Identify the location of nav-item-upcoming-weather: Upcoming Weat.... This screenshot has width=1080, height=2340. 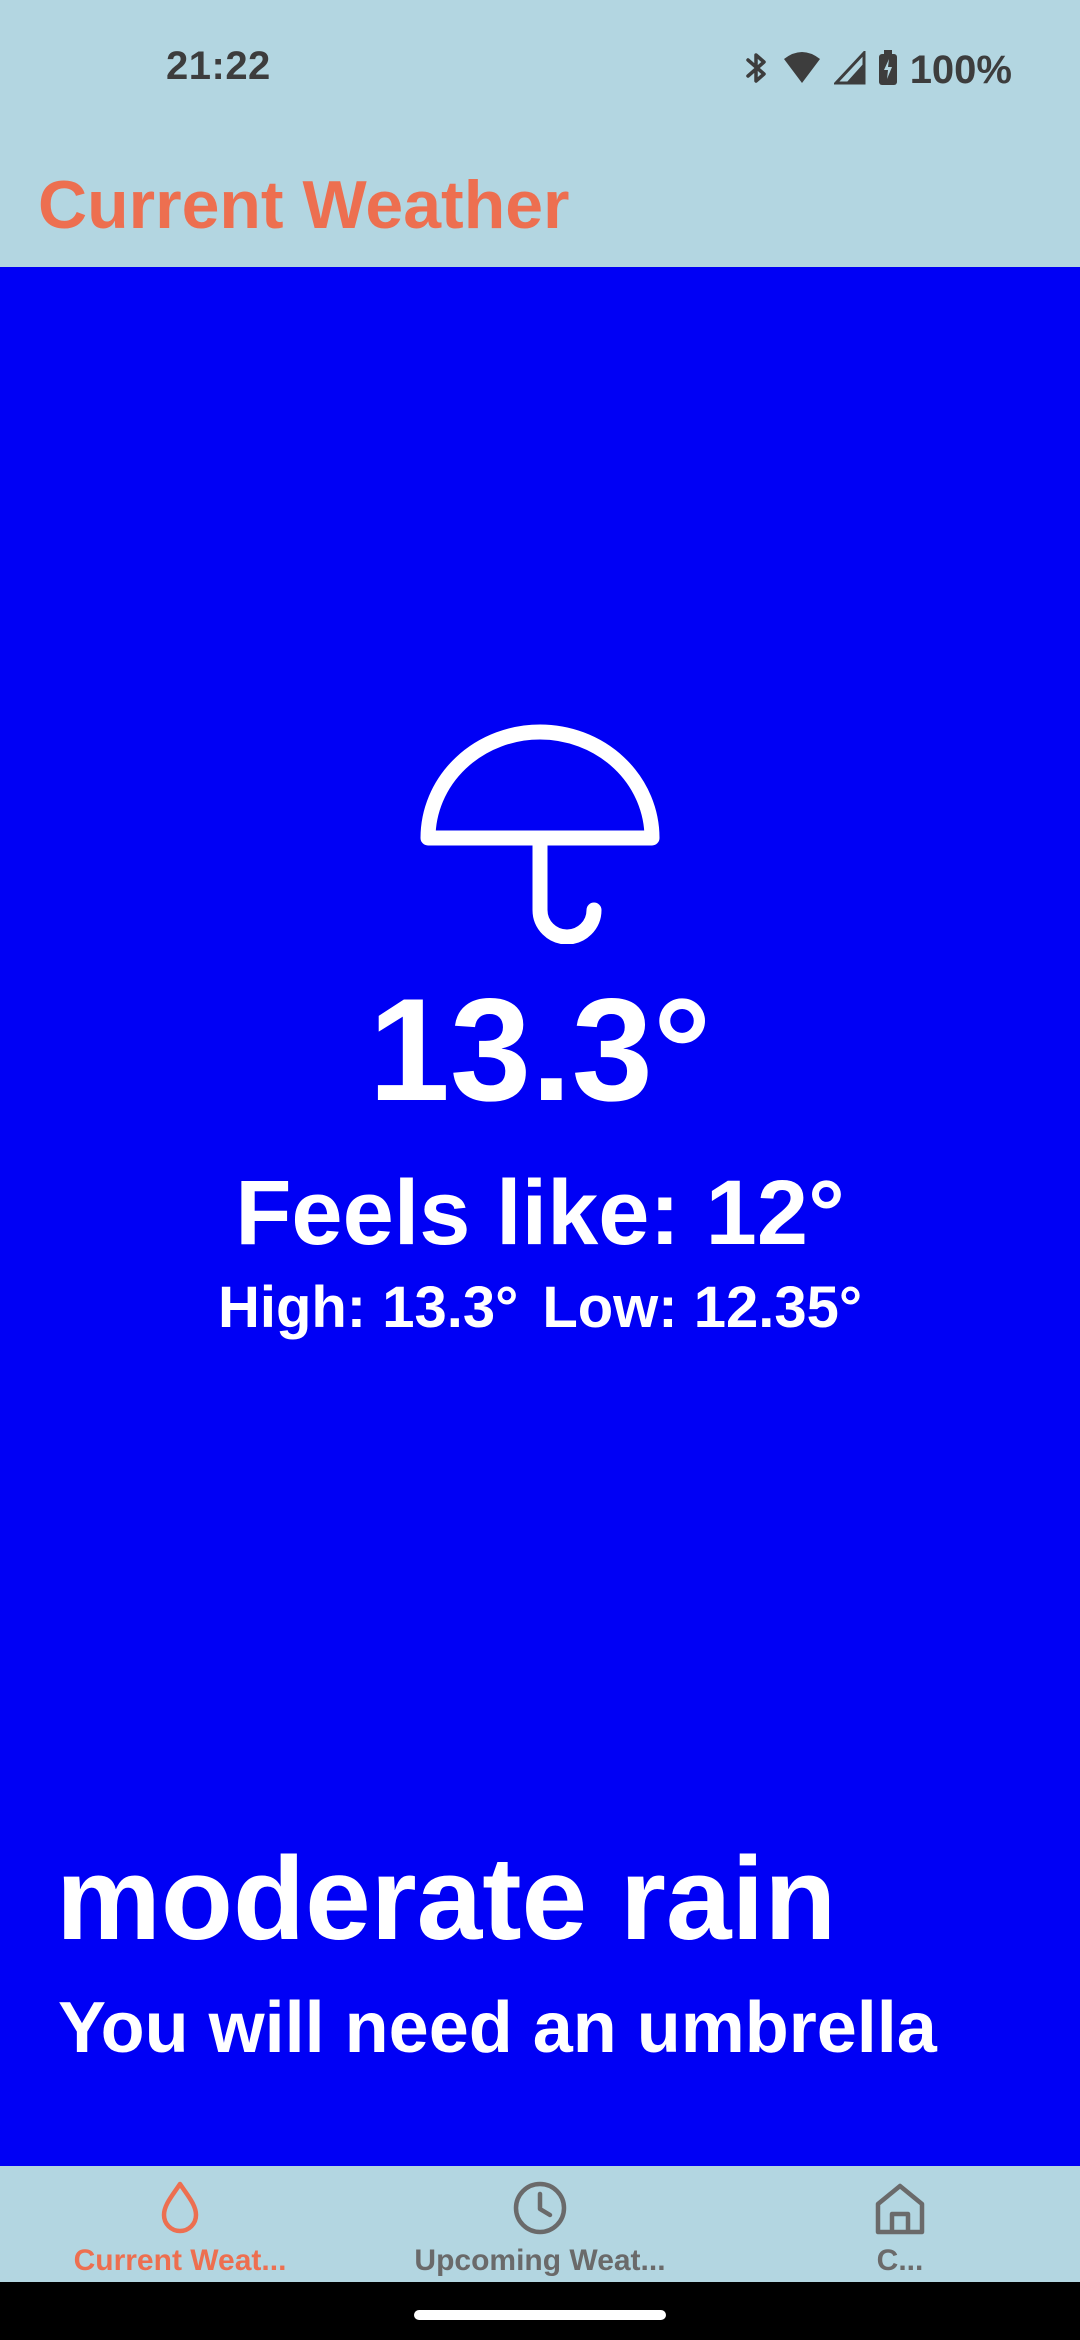
(540, 2224).